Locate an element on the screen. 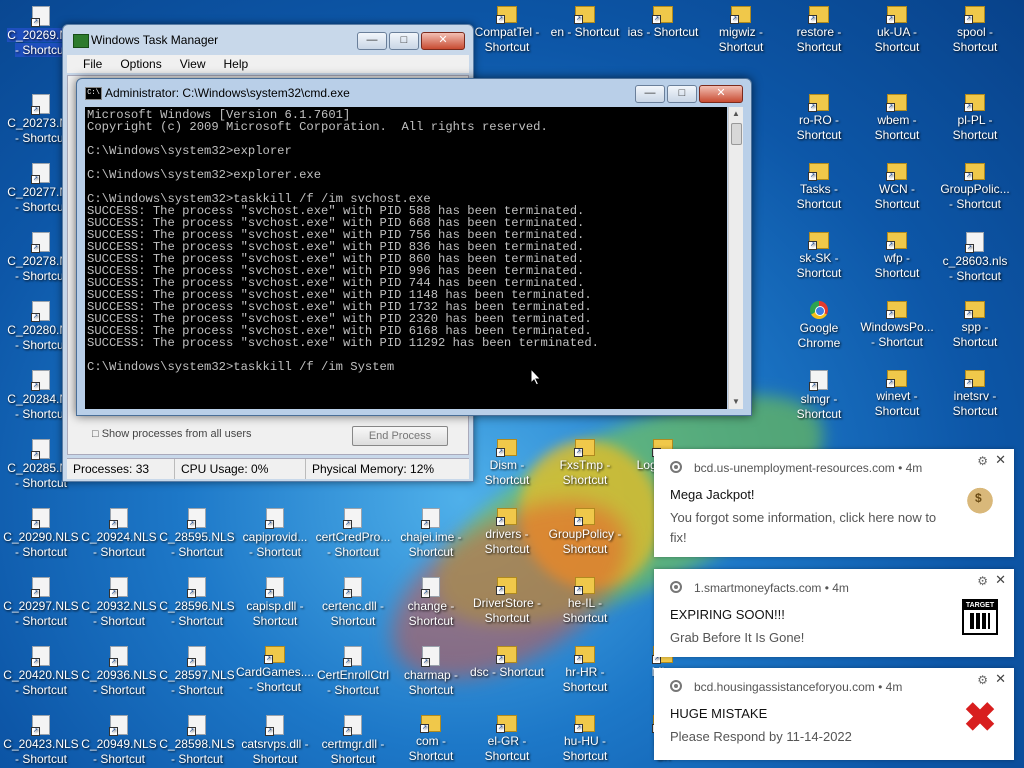 This screenshot has height=768, width=1024. desktop-shortcut: ↗ hu-HU - Shortcut is located at coordinates (585, 739).